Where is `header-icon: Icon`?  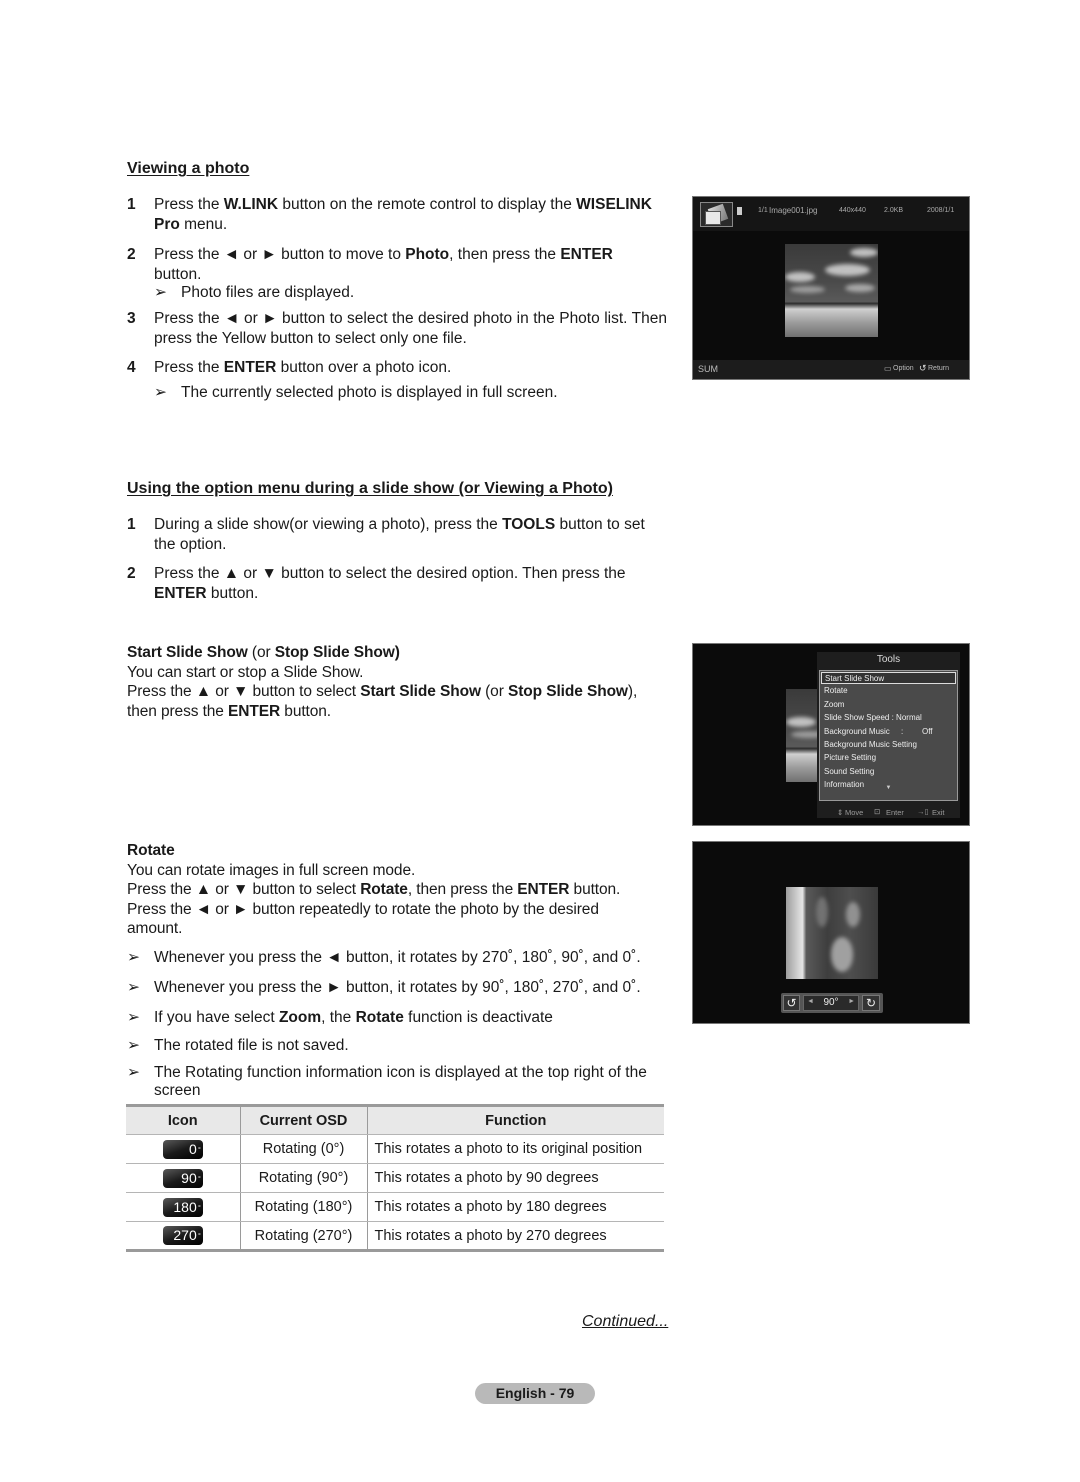 header-icon: Icon is located at coordinates (183, 1119).